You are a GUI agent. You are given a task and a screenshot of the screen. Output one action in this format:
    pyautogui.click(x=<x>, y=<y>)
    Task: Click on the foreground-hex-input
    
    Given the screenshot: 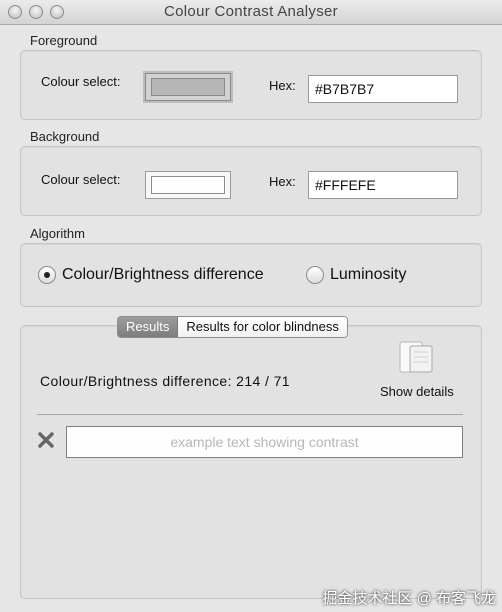 What is the action you would take?
    pyautogui.click(x=383, y=89)
    